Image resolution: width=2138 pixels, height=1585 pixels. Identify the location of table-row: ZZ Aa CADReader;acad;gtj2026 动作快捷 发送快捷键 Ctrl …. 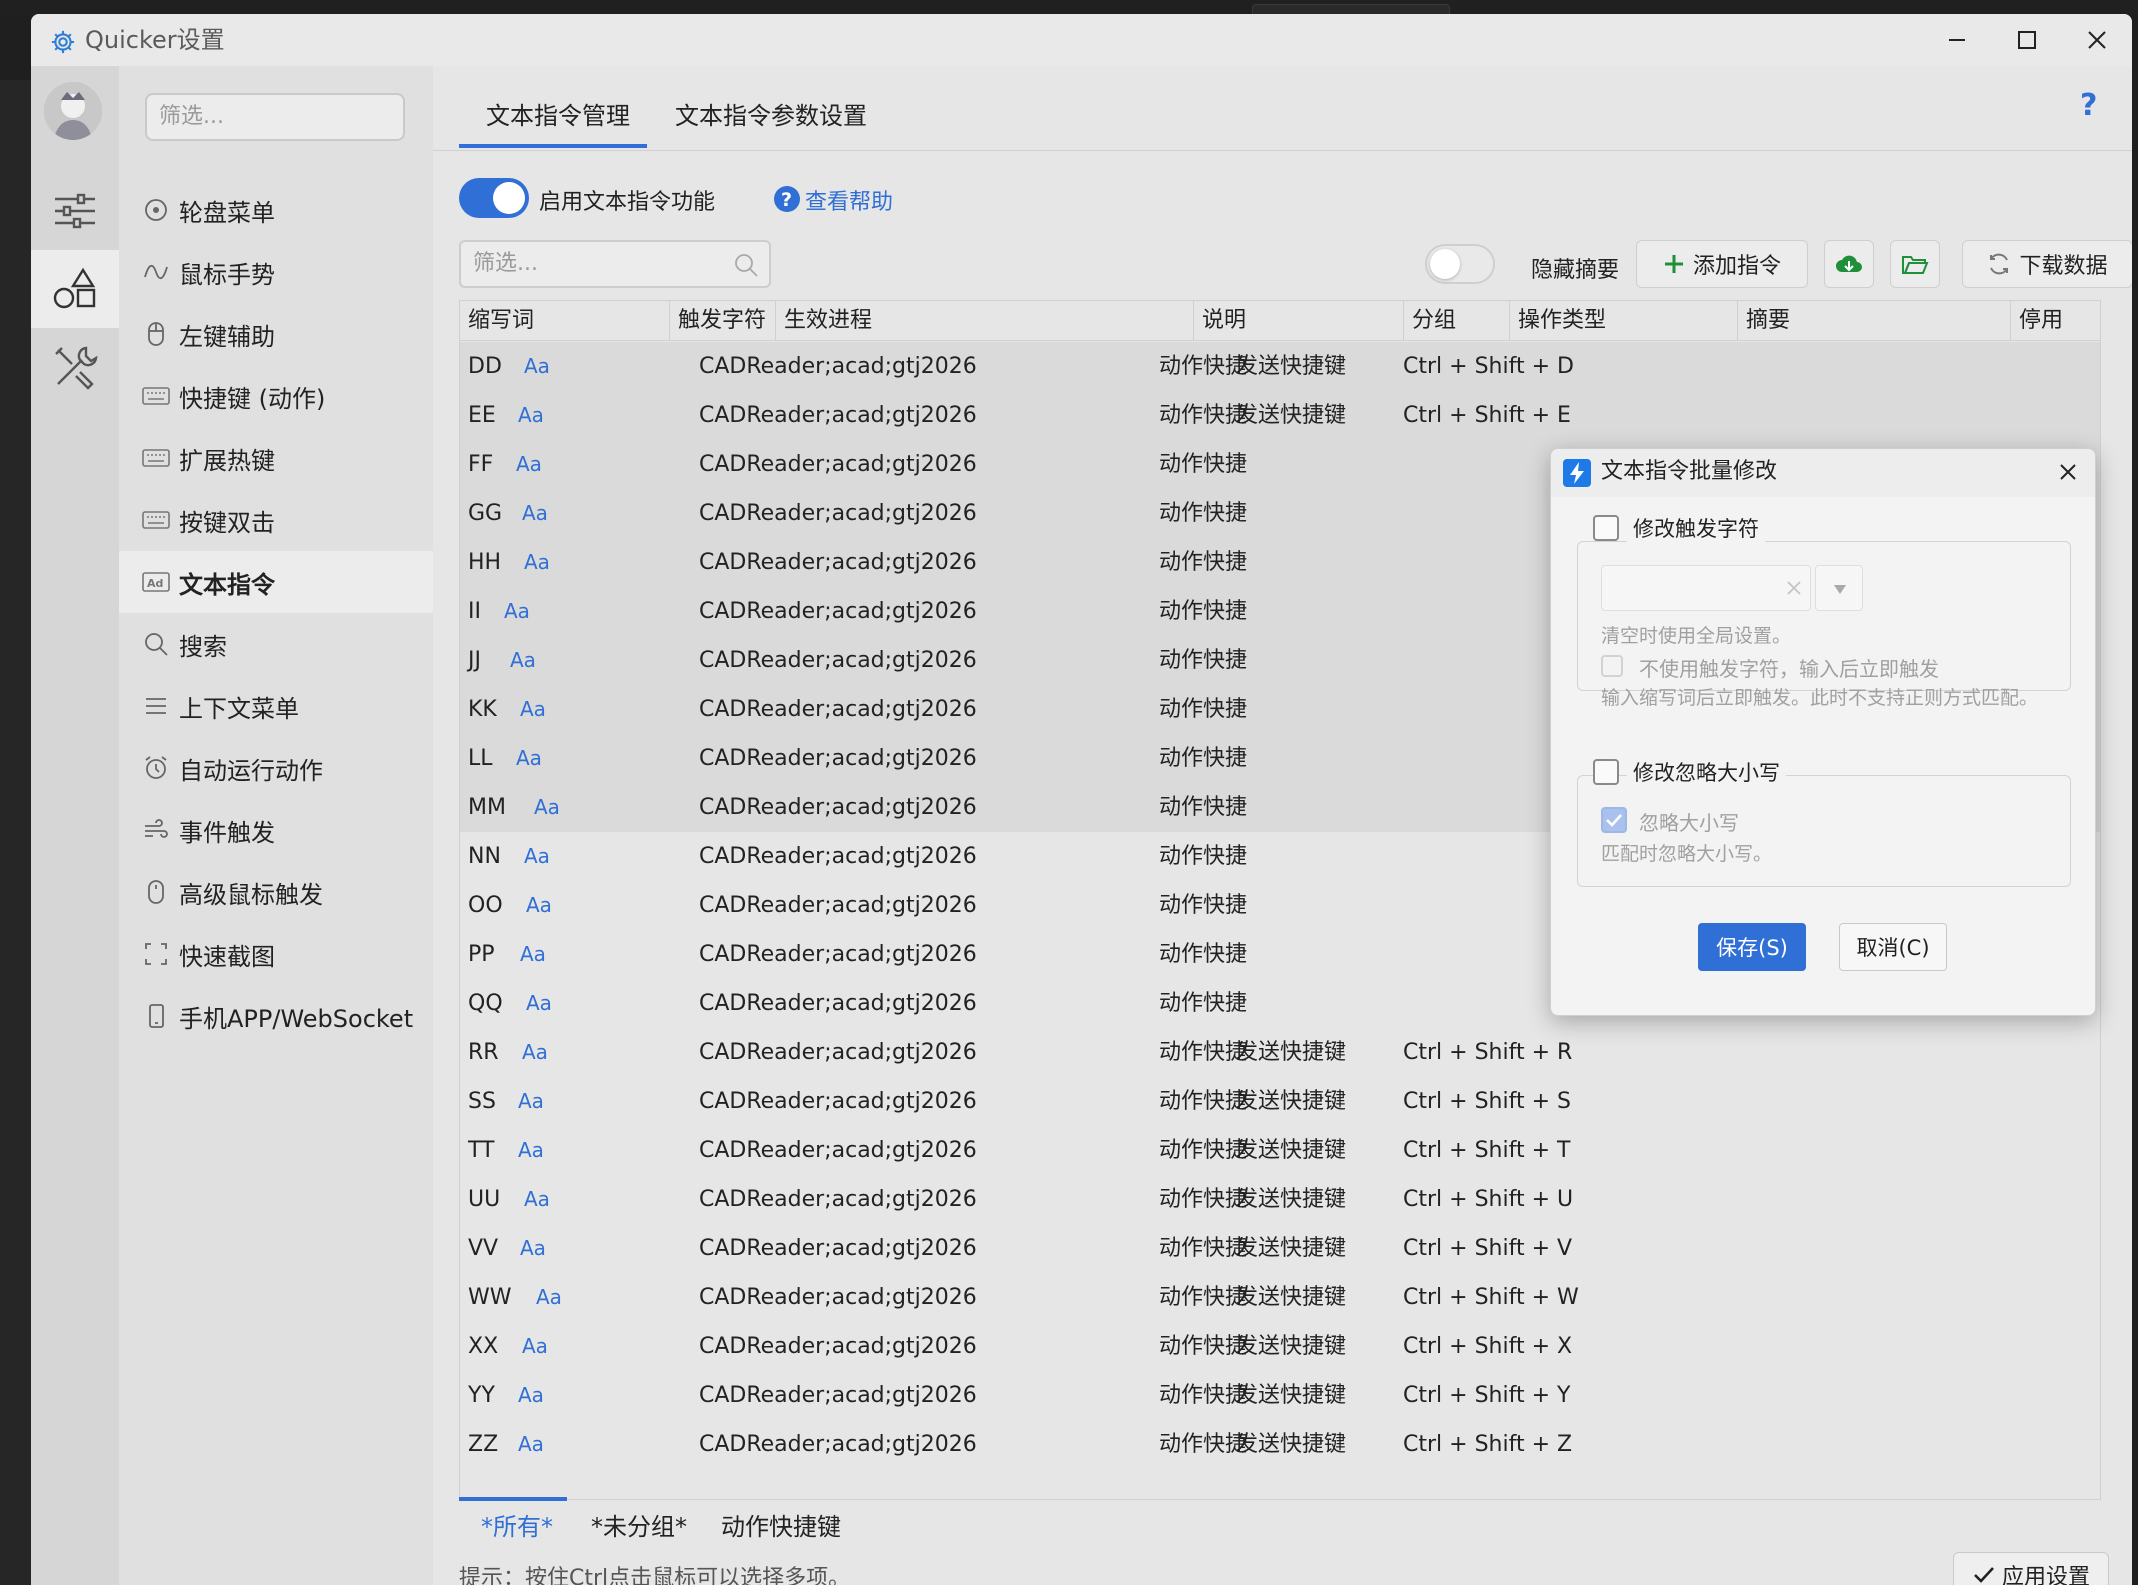
(1280, 1444).